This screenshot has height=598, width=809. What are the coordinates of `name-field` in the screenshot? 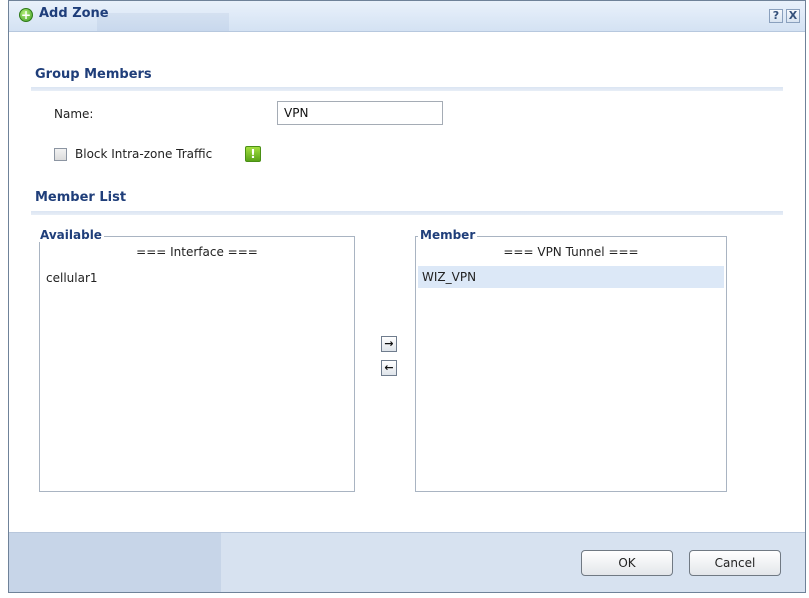 It's located at (360, 113).